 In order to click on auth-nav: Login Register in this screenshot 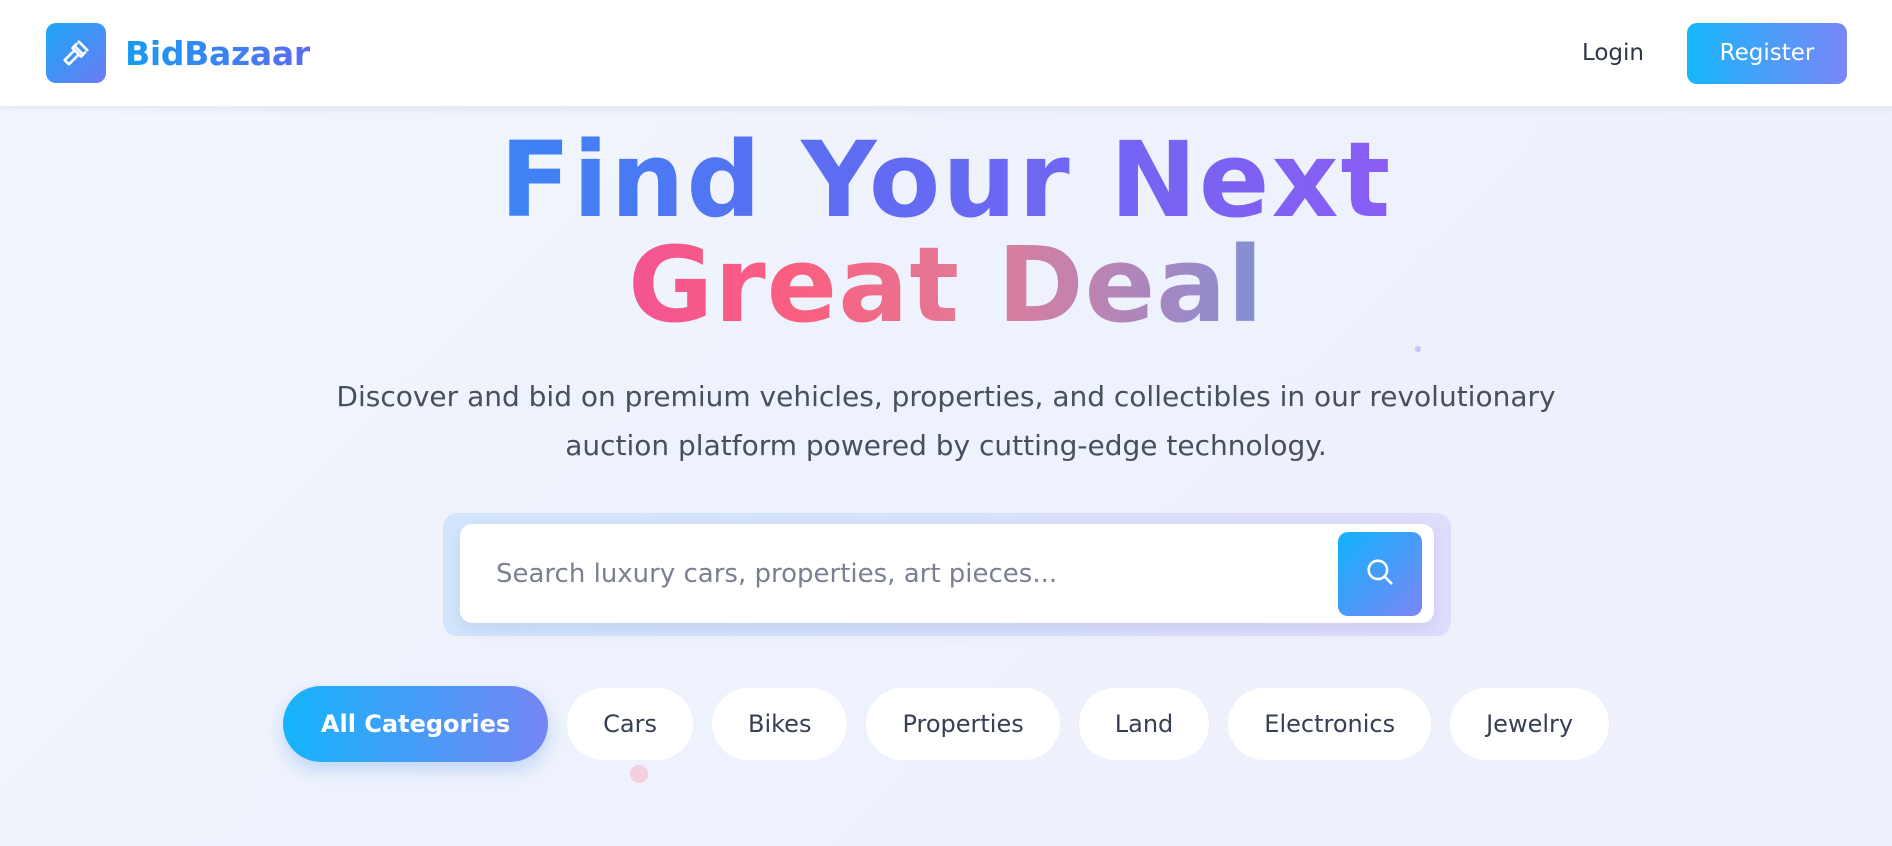, I will do `click(1714, 53)`.